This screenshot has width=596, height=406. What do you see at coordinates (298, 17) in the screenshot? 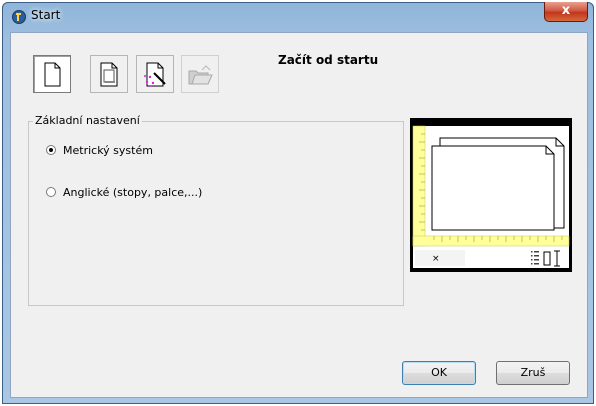
I see `title-bar: Start x` at bounding box center [298, 17].